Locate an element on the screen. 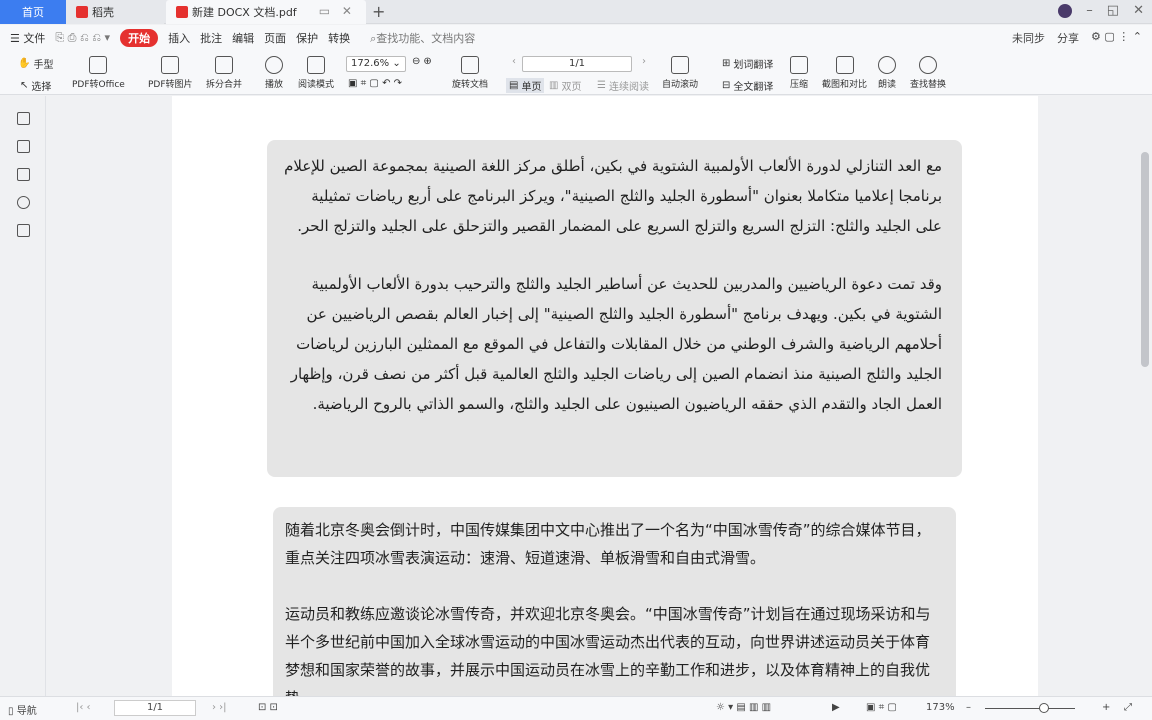 The height and width of the screenshot is (720, 1152). view-mode-icons: ☼ ▾ ▤ ▥ ▥ is located at coordinates (743, 707).